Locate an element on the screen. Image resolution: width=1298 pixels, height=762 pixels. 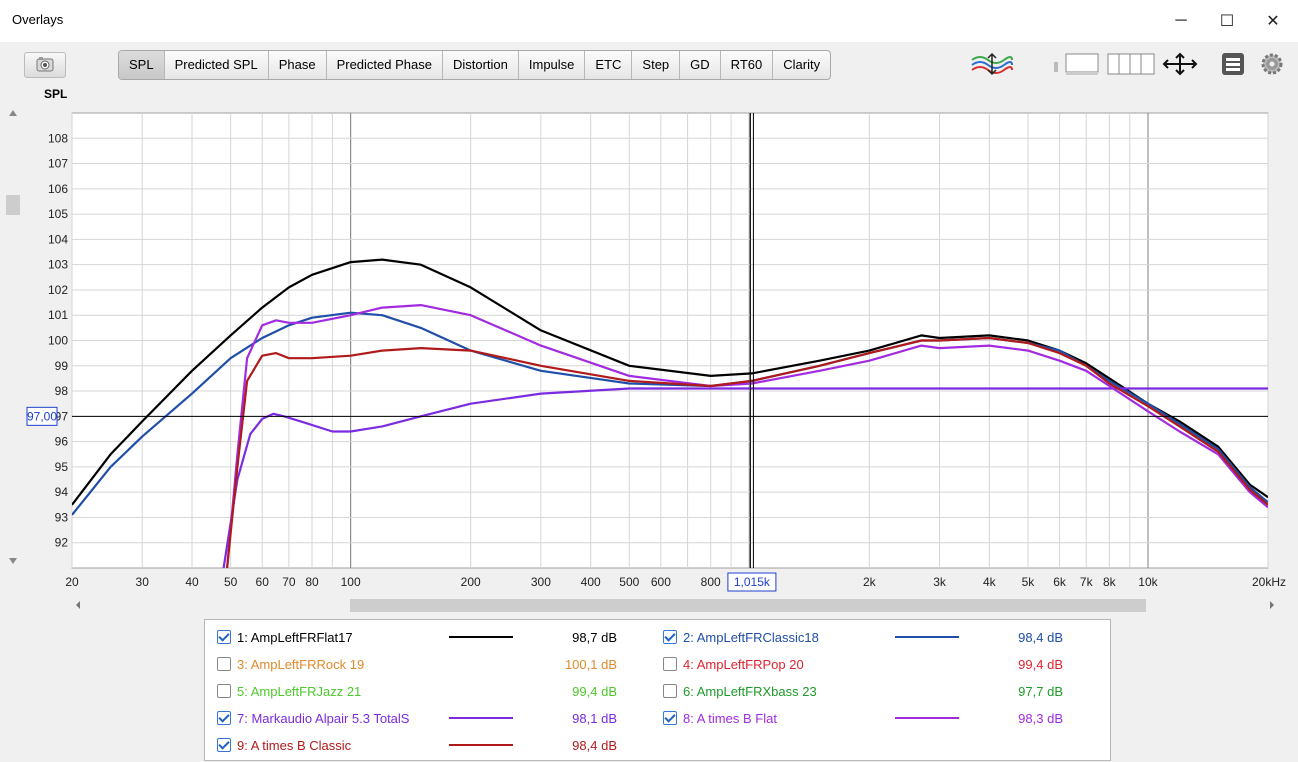
x-tick-label: 100 is located at coordinates (351, 582).